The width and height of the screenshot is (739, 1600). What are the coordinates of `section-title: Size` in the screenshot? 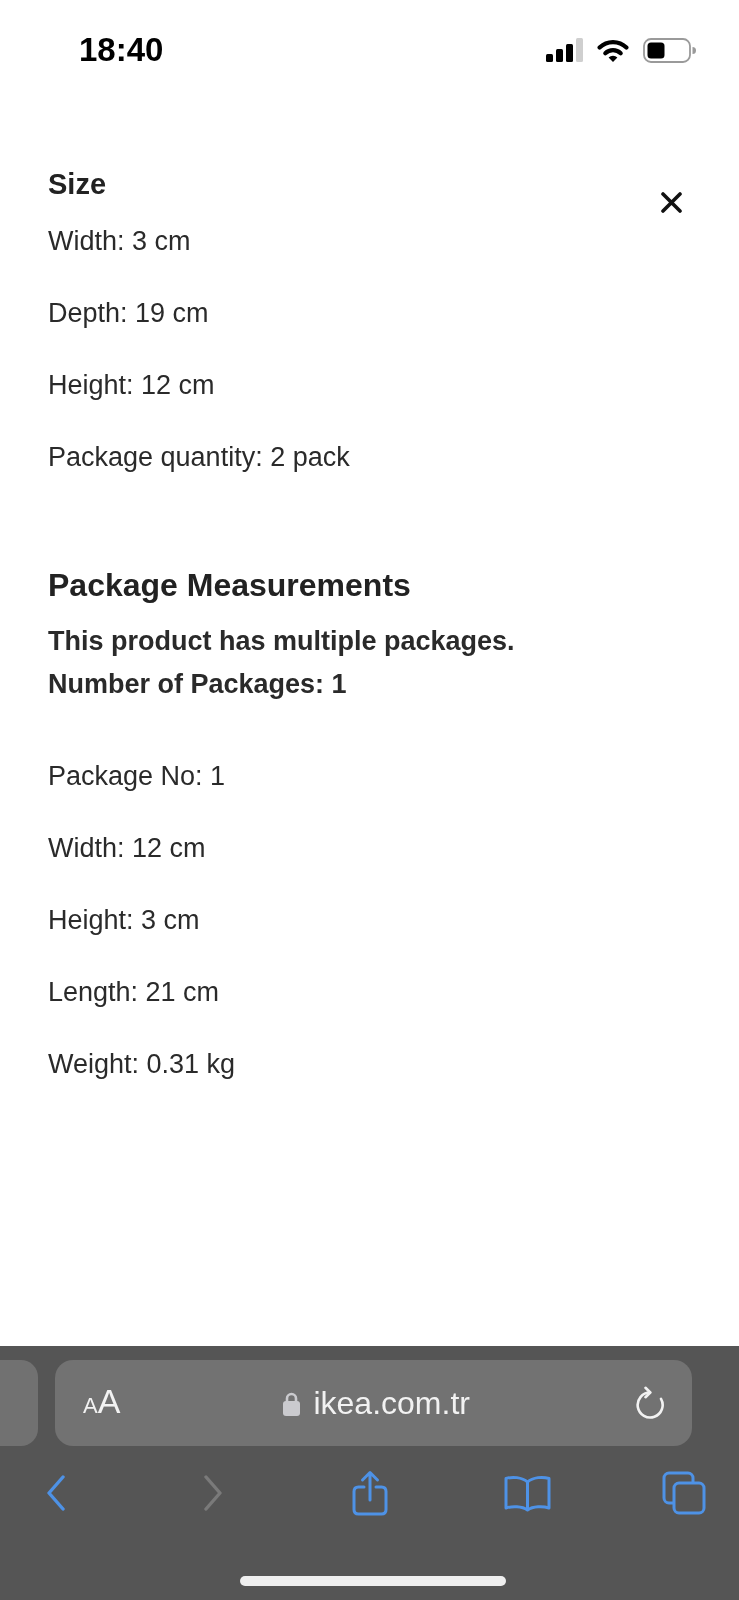 It's located at (77, 184).